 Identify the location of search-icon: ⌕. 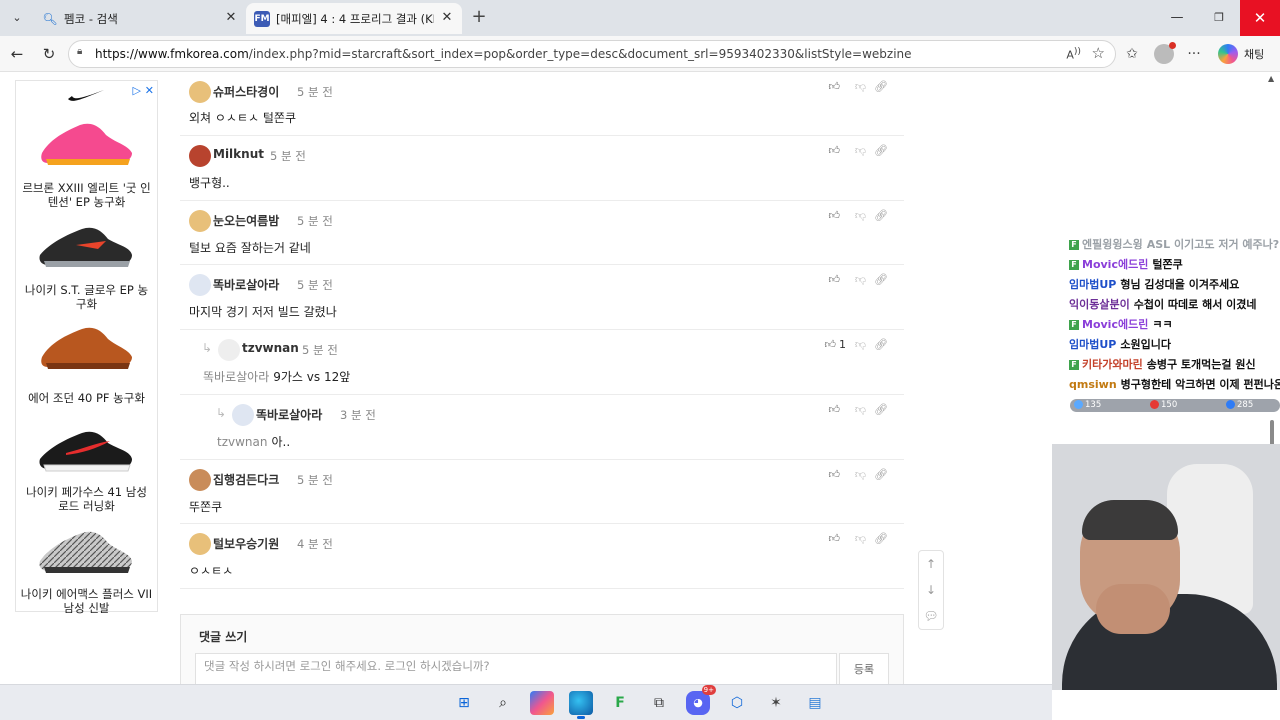
(503, 703).